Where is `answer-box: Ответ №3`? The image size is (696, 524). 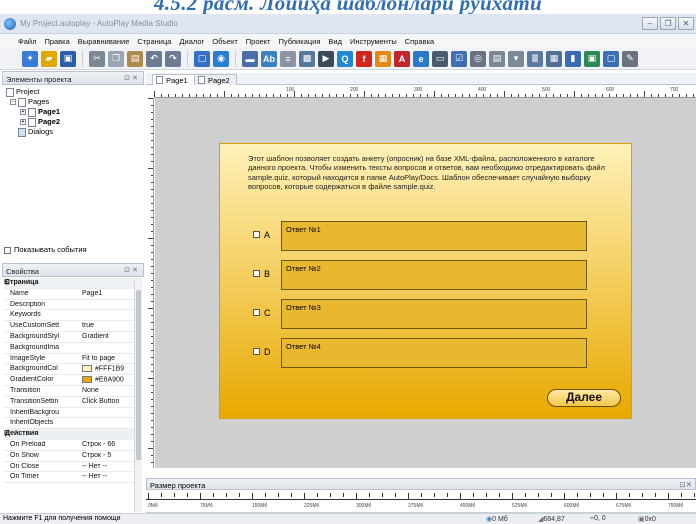
answer-box: Ответ №3 is located at coordinates (434, 314).